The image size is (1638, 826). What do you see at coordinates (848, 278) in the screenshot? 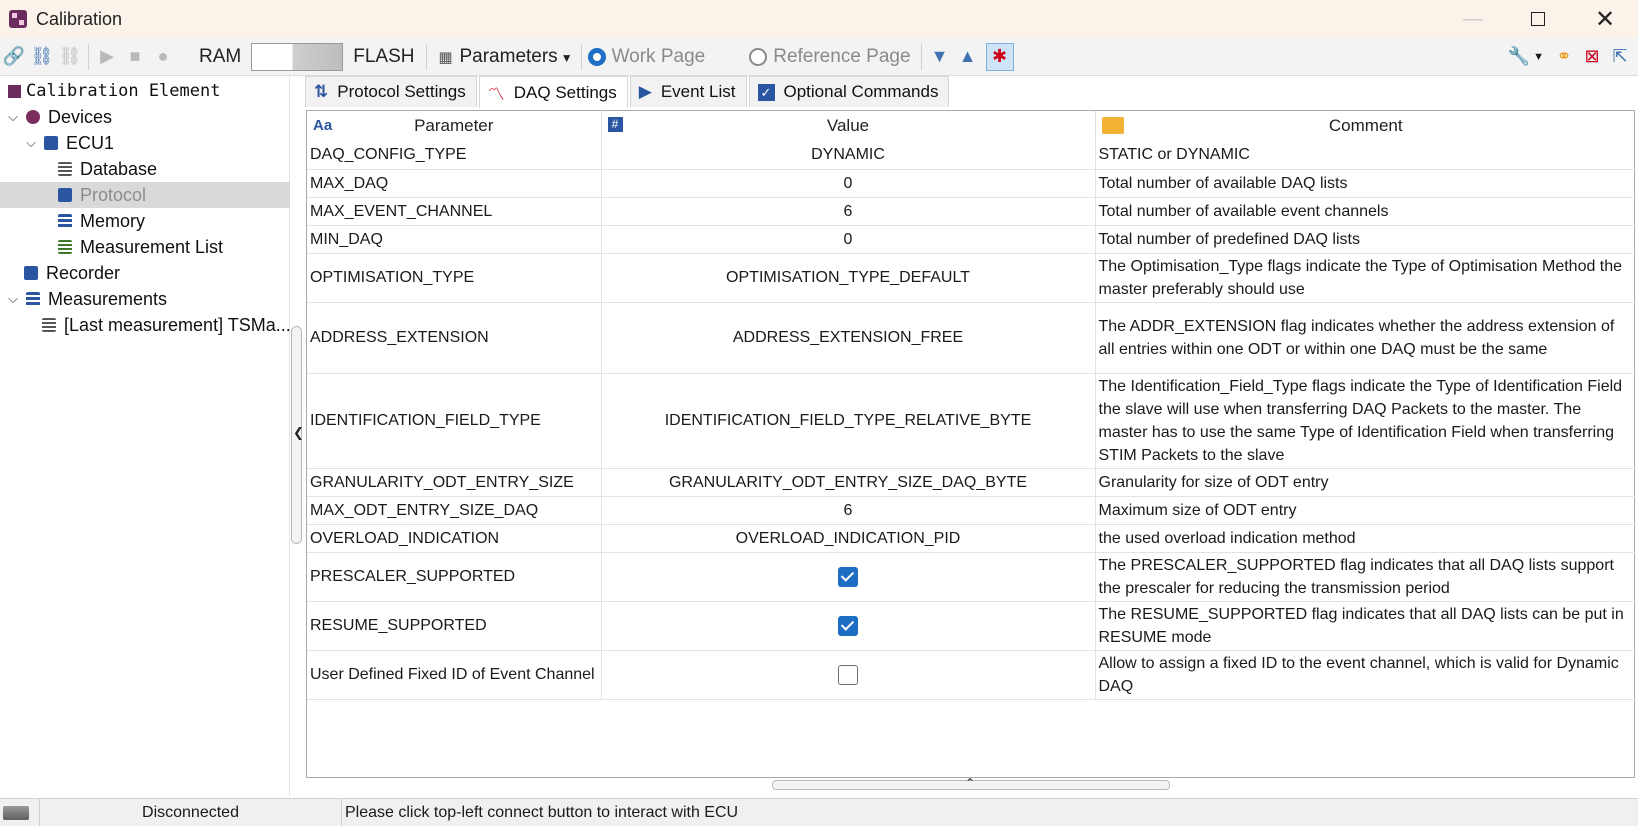
I see `value-cell: OPTIMISATION_TYPE_DEFAULT` at bounding box center [848, 278].